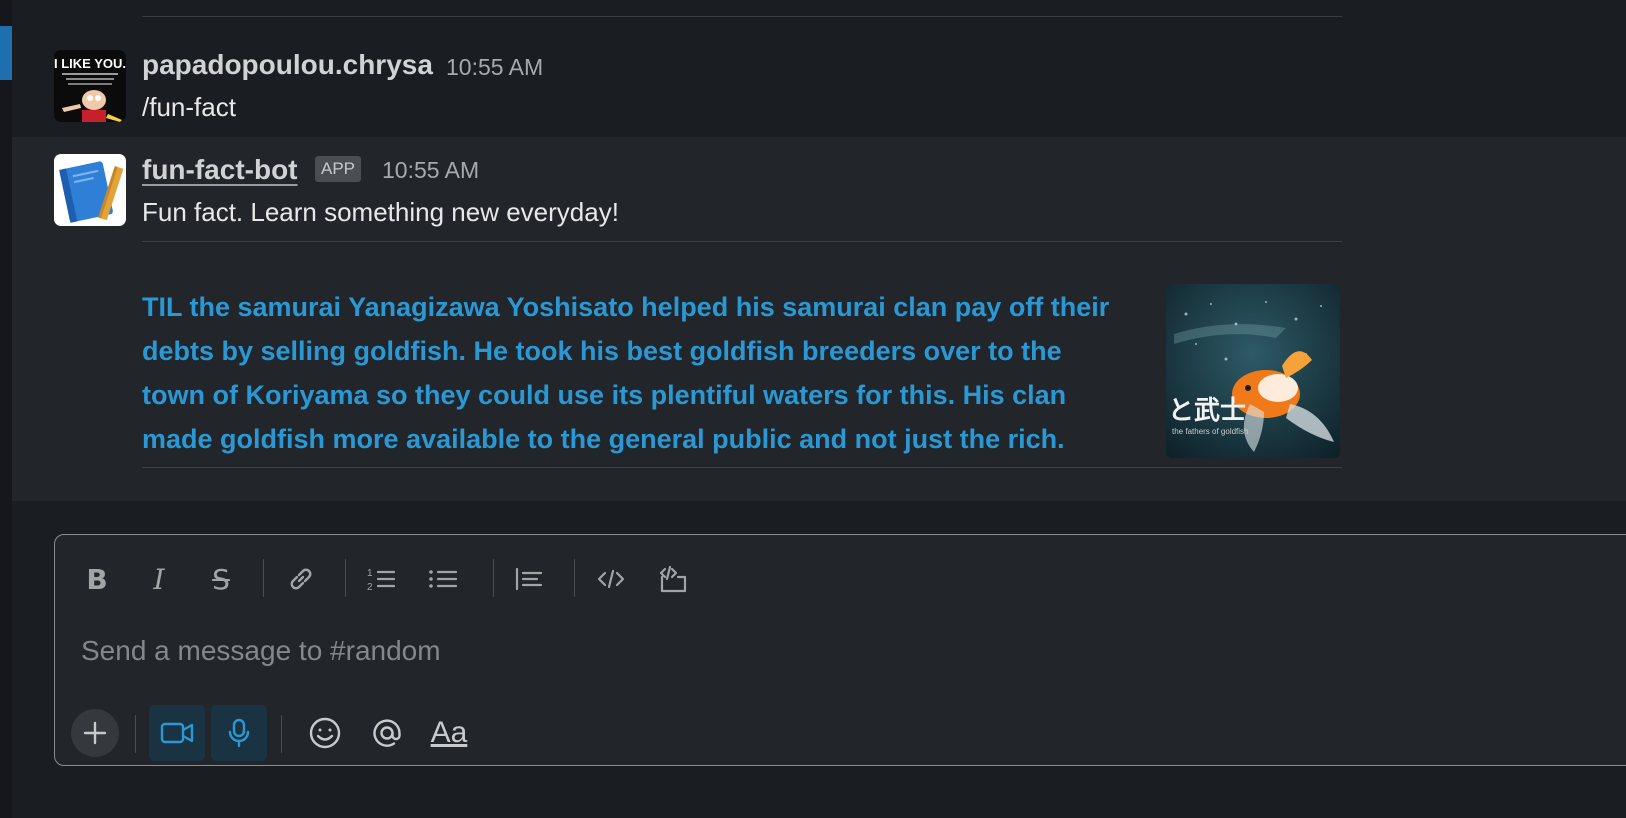 This screenshot has height=818, width=1626. I want to click on emoji-icon, so click(325, 733).